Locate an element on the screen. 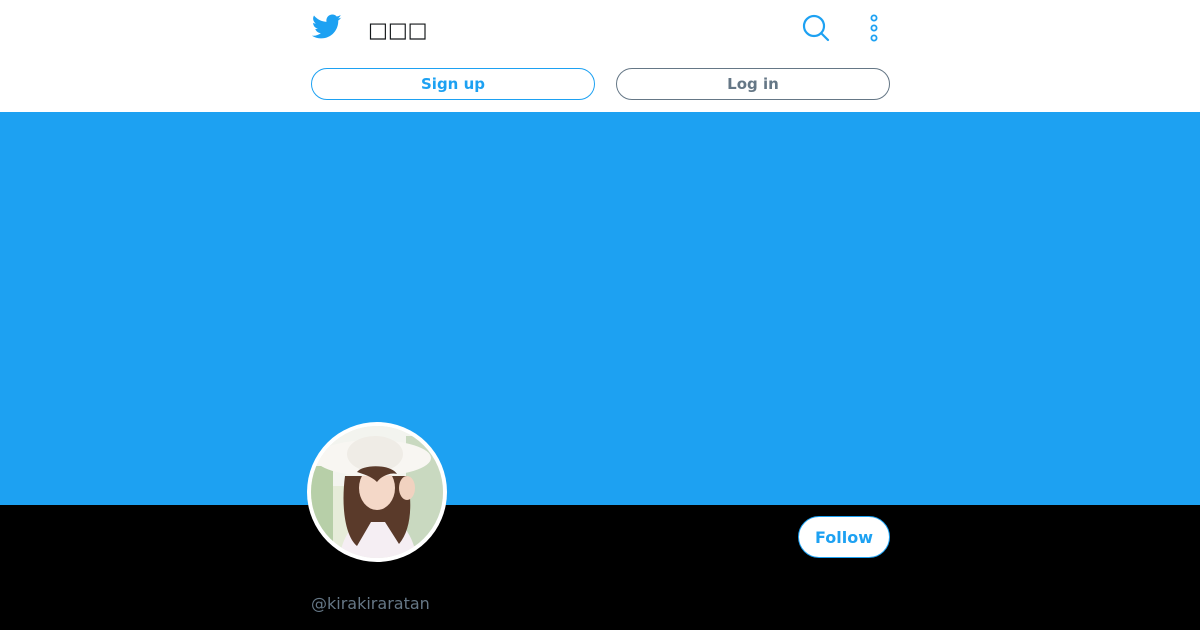 The height and width of the screenshot is (630, 1200). page-title: □□□ is located at coordinates (398, 30).